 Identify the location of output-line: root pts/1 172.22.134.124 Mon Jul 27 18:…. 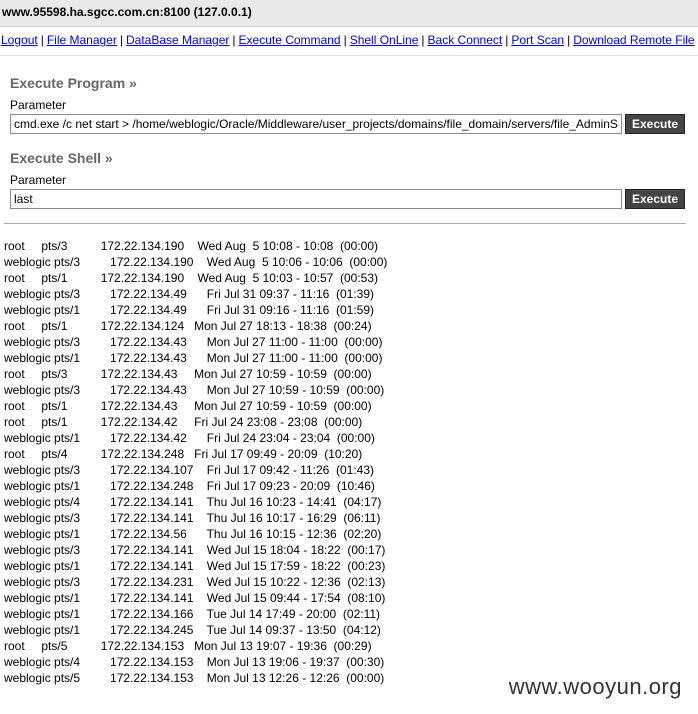
(188, 326).